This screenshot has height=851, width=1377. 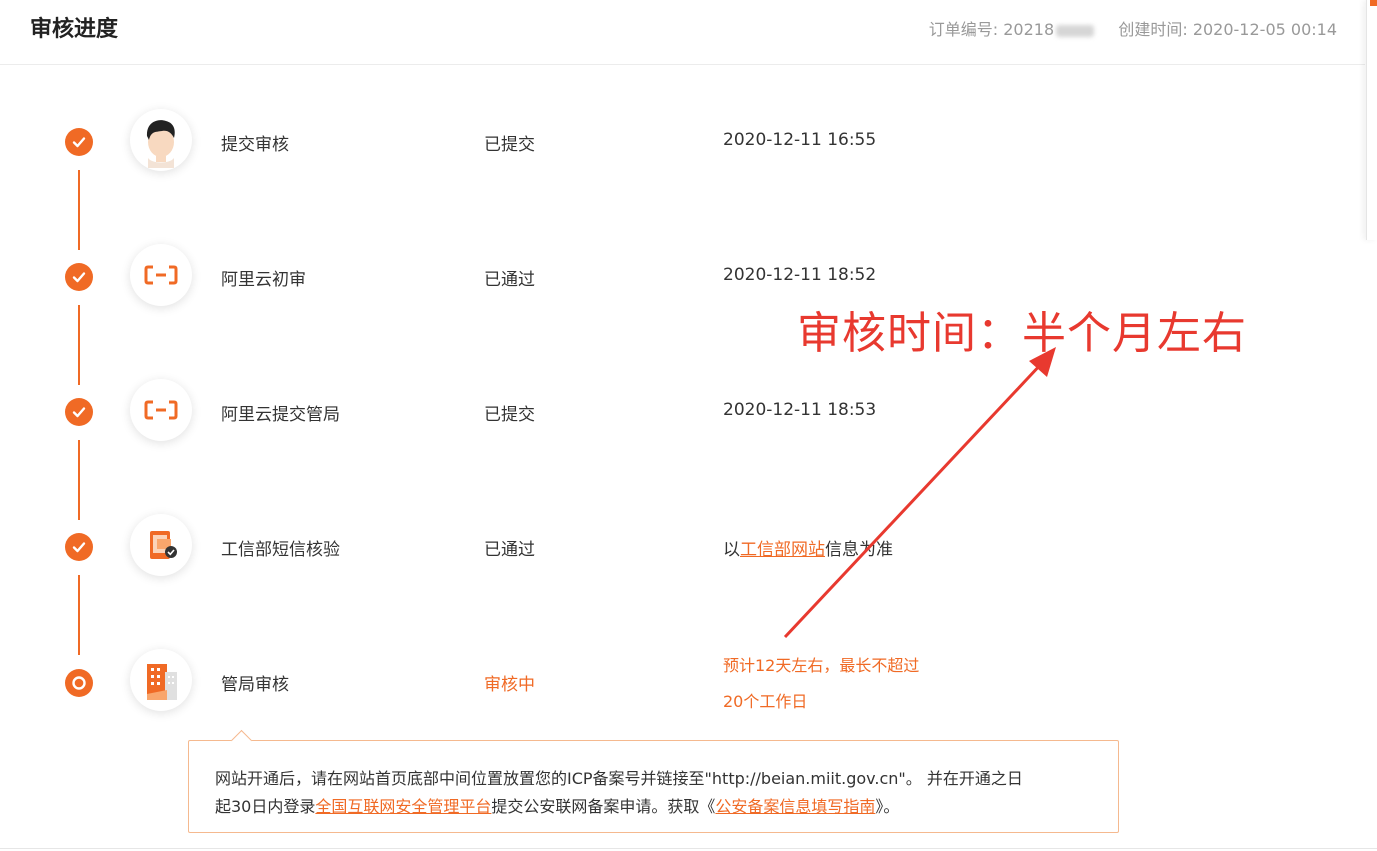 I want to click on sms-verify-icon, so click(x=161, y=545).